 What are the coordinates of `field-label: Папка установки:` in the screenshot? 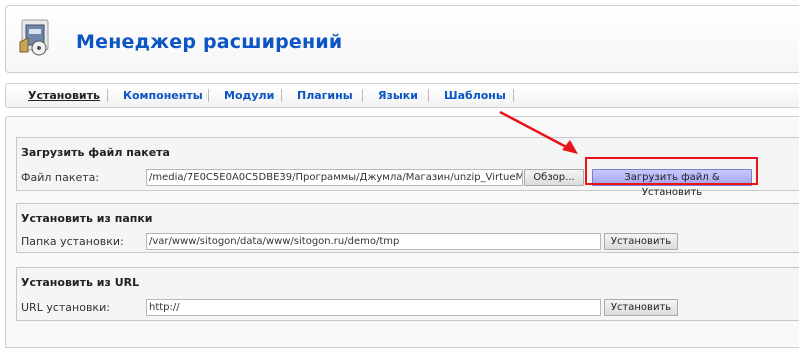 It's located at (72, 241).